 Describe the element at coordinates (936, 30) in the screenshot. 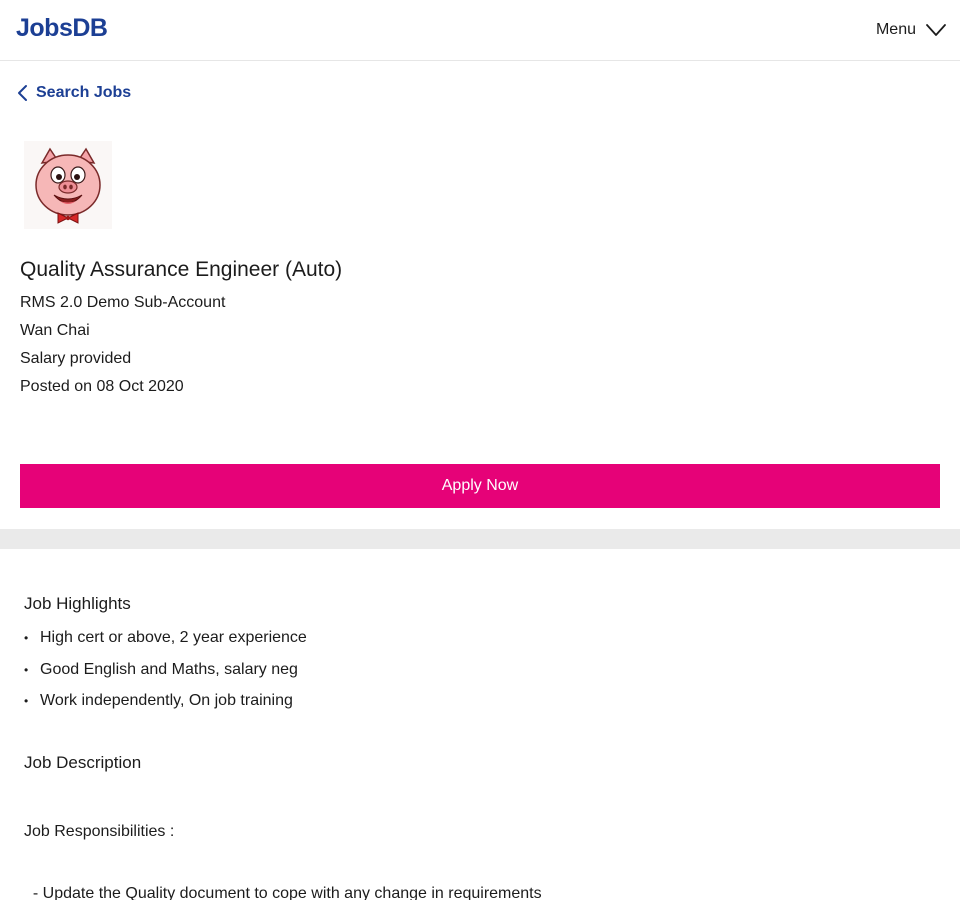

I see `chevron-down-icon` at that location.